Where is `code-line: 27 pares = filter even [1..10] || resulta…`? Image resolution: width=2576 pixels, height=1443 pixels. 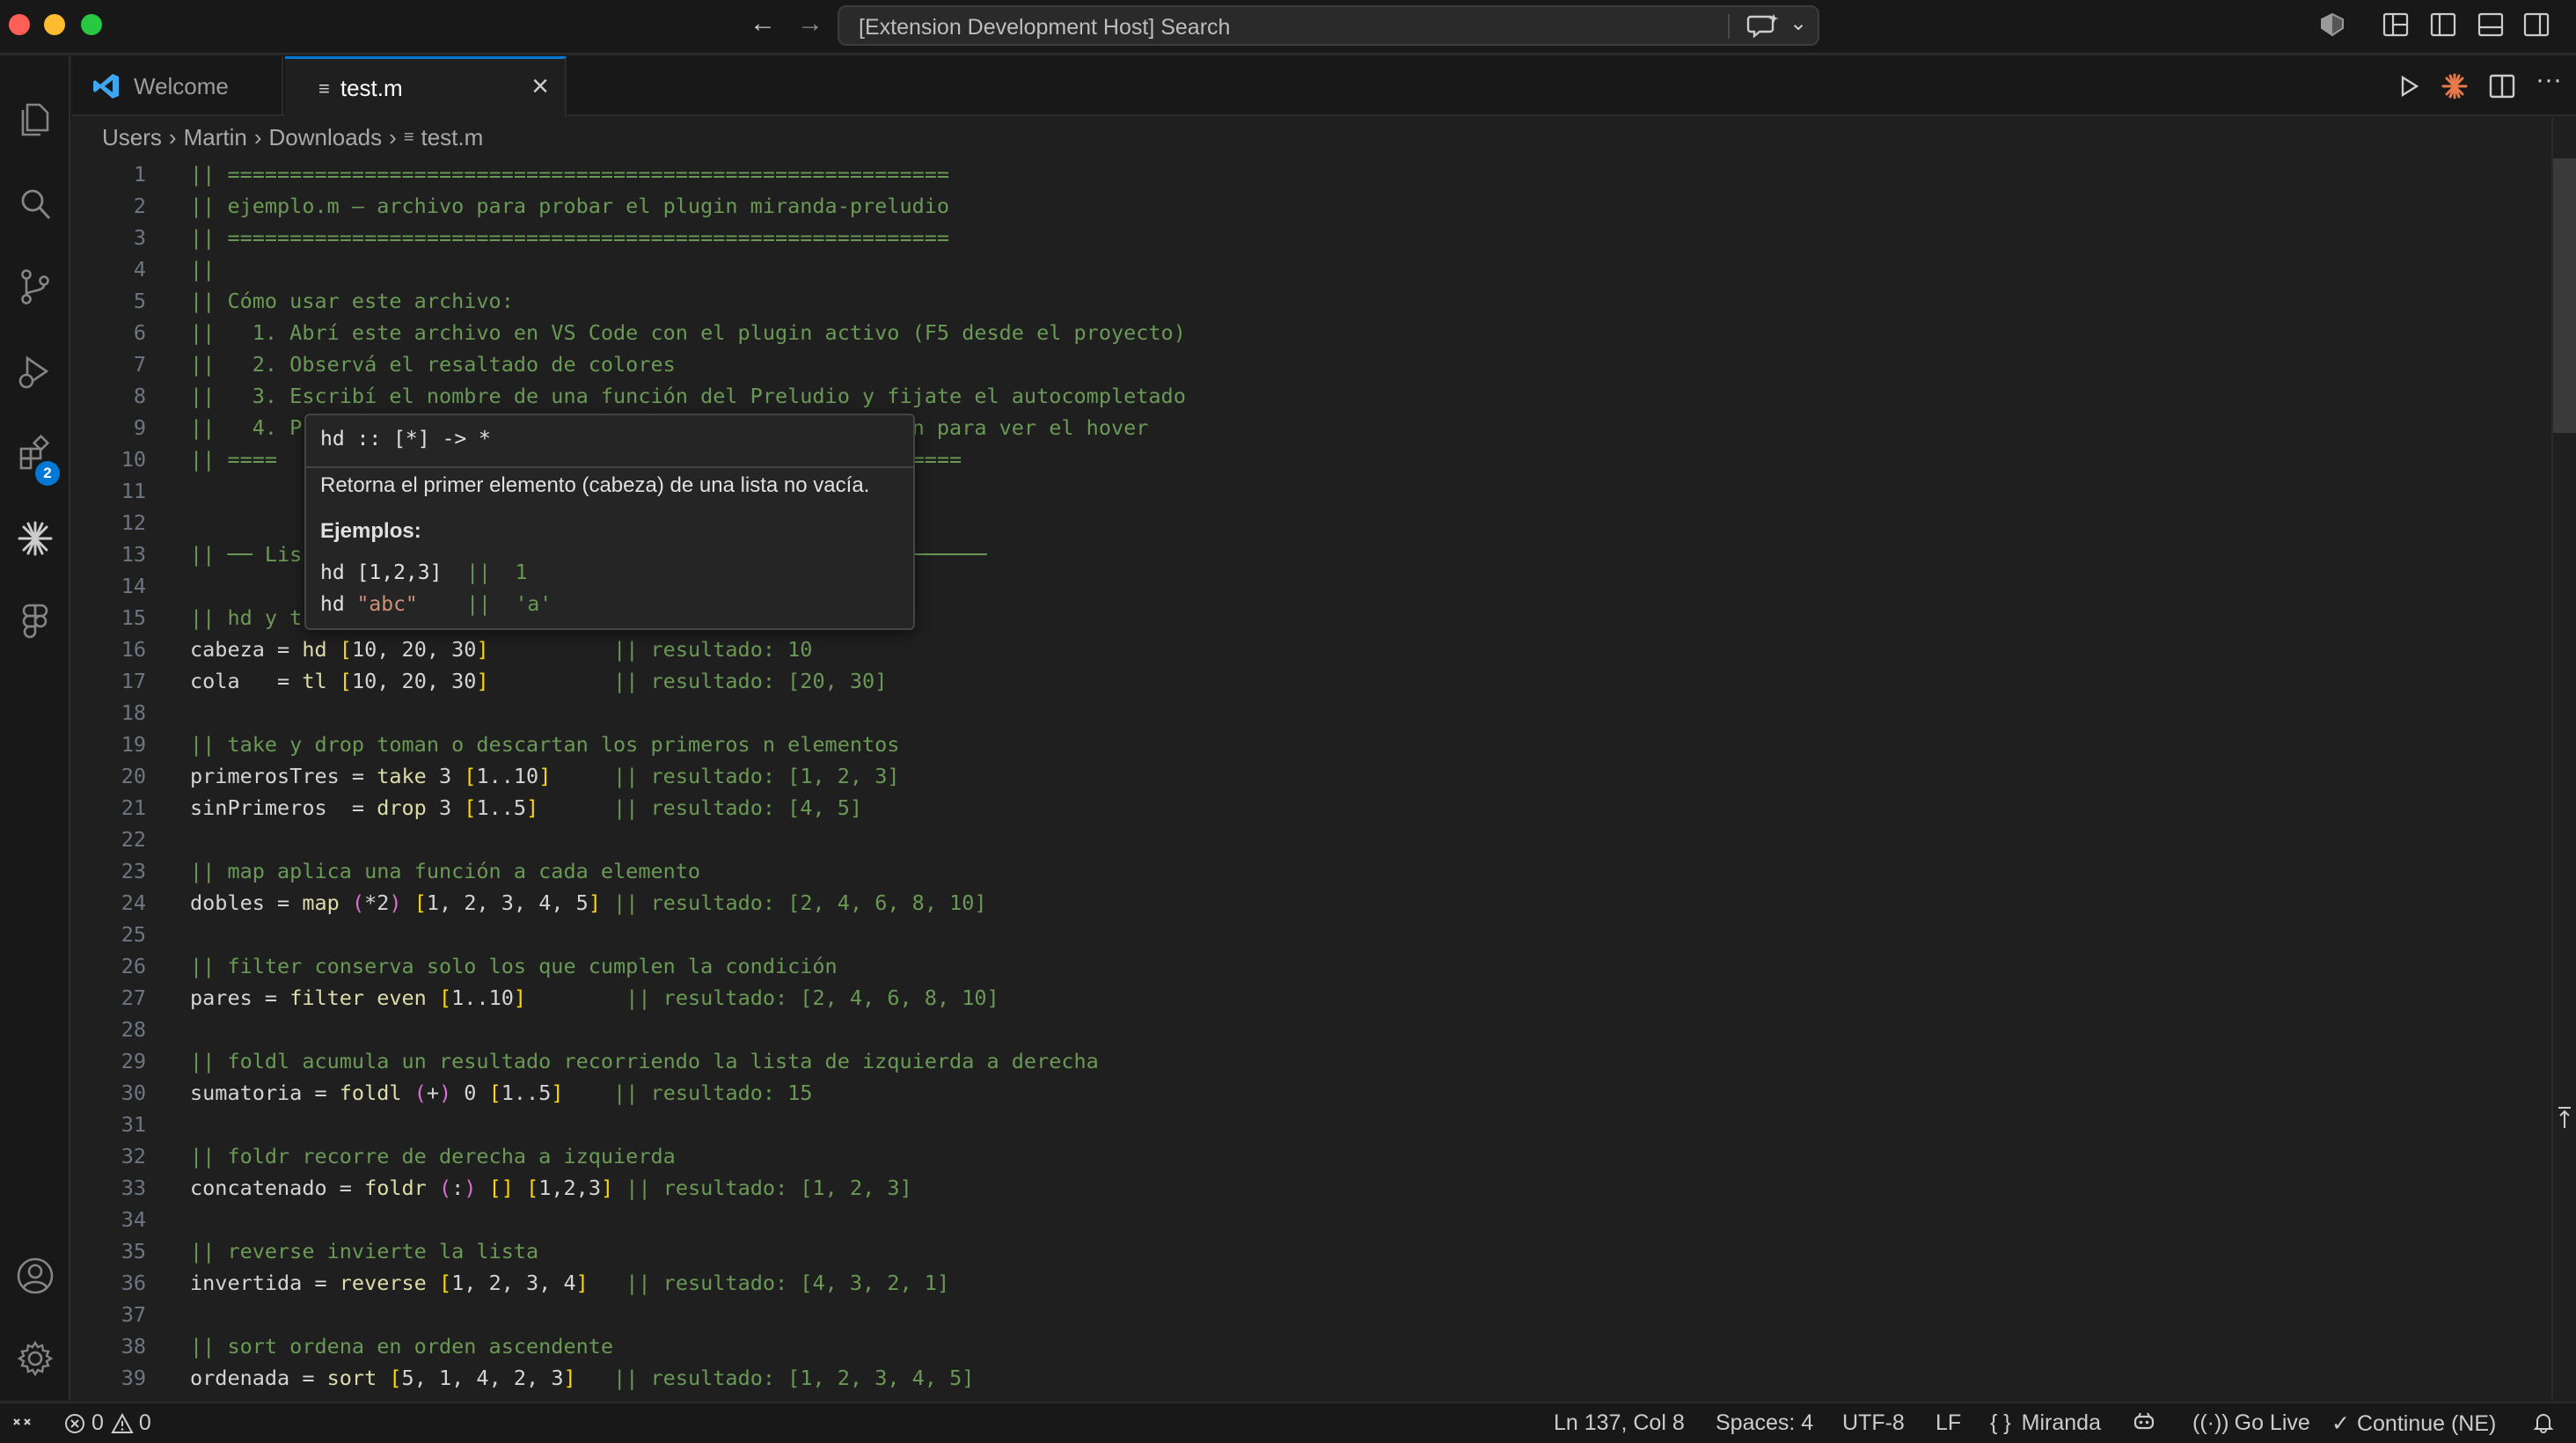 code-line: 27 pares = filter even [1..10] || resulta… is located at coordinates (1312, 998).